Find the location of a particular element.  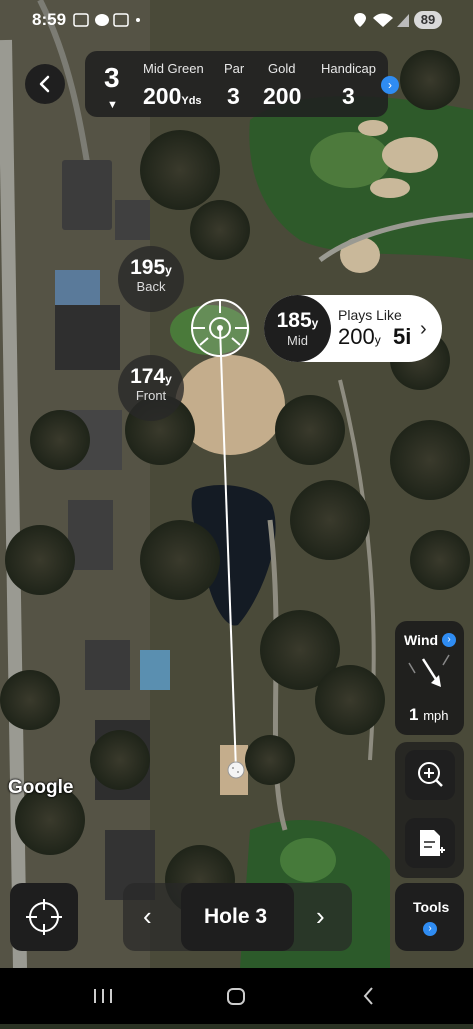

wind-speed: 1 mph is located at coordinates (429, 714).